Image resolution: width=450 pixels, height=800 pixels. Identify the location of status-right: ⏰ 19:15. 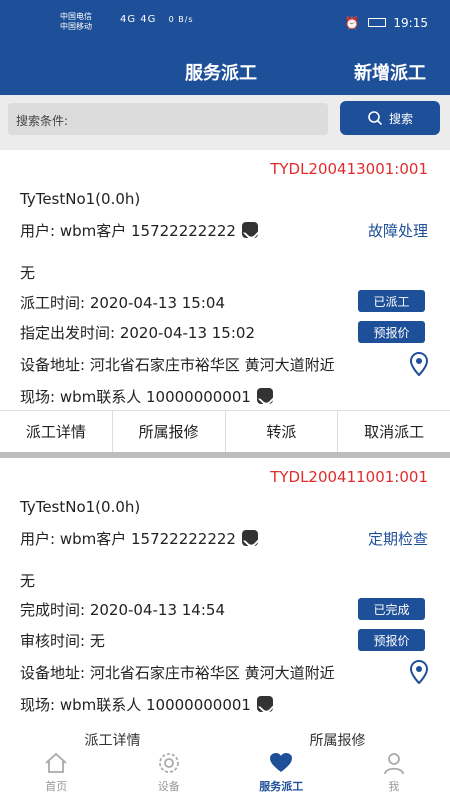
(386, 23).